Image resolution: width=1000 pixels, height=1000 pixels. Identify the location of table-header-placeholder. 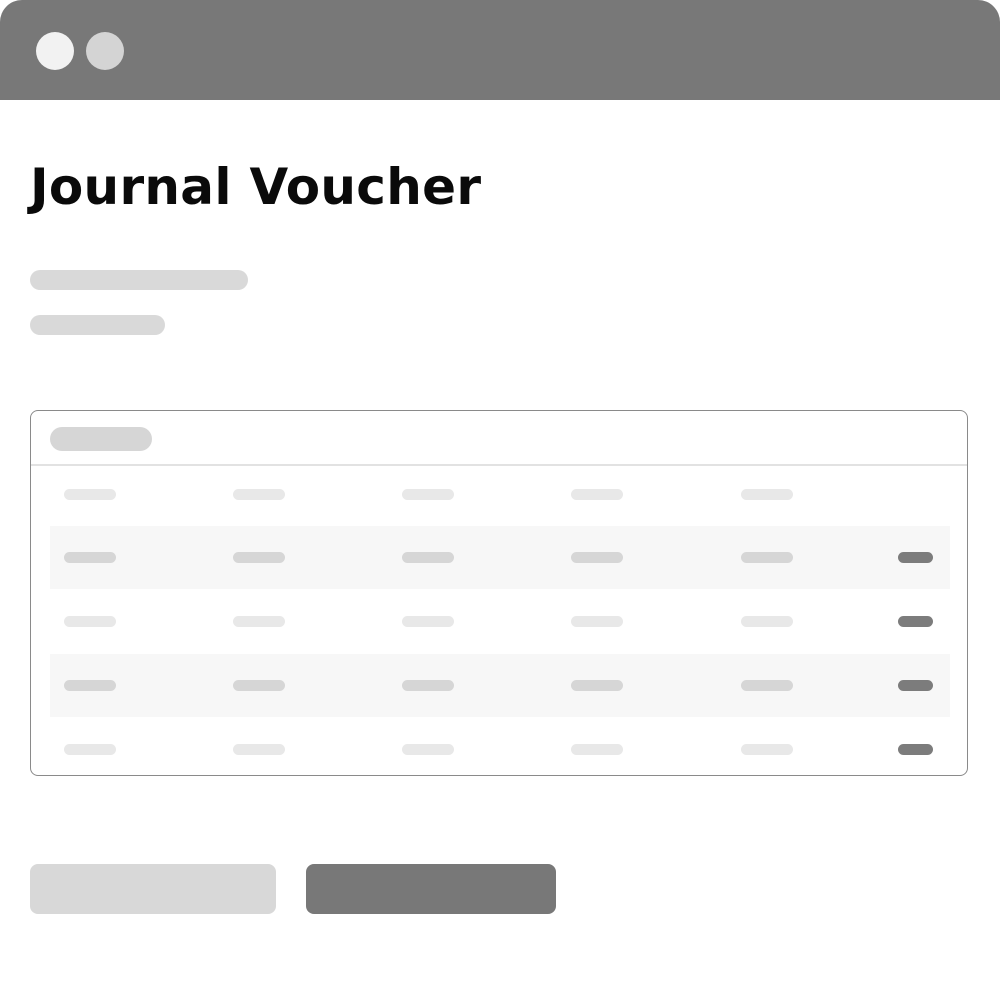
(101, 439).